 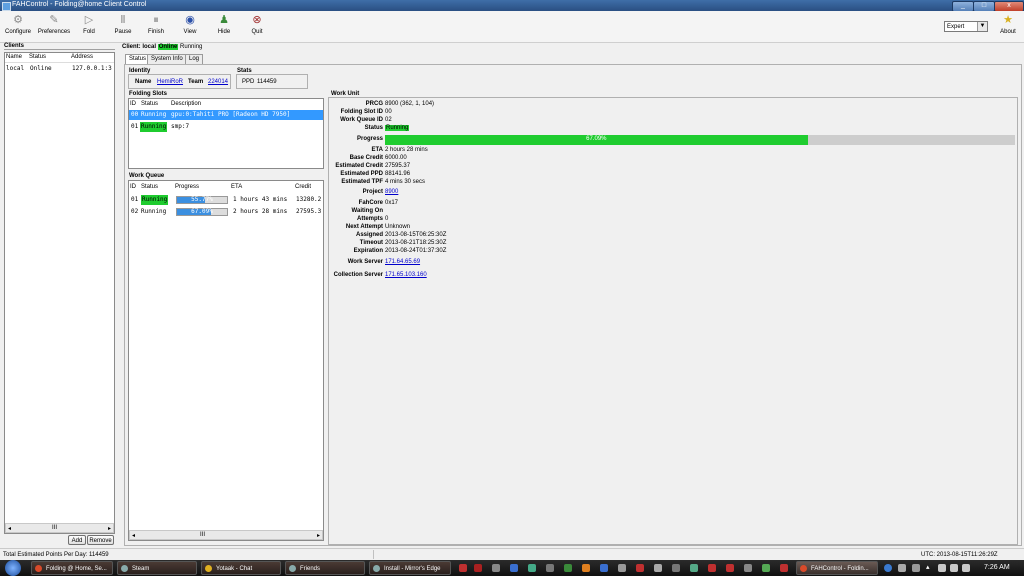 What do you see at coordinates (406, 275) in the screenshot?
I see `collection-server-link: 171.65.103.160` at bounding box center [406, 275].